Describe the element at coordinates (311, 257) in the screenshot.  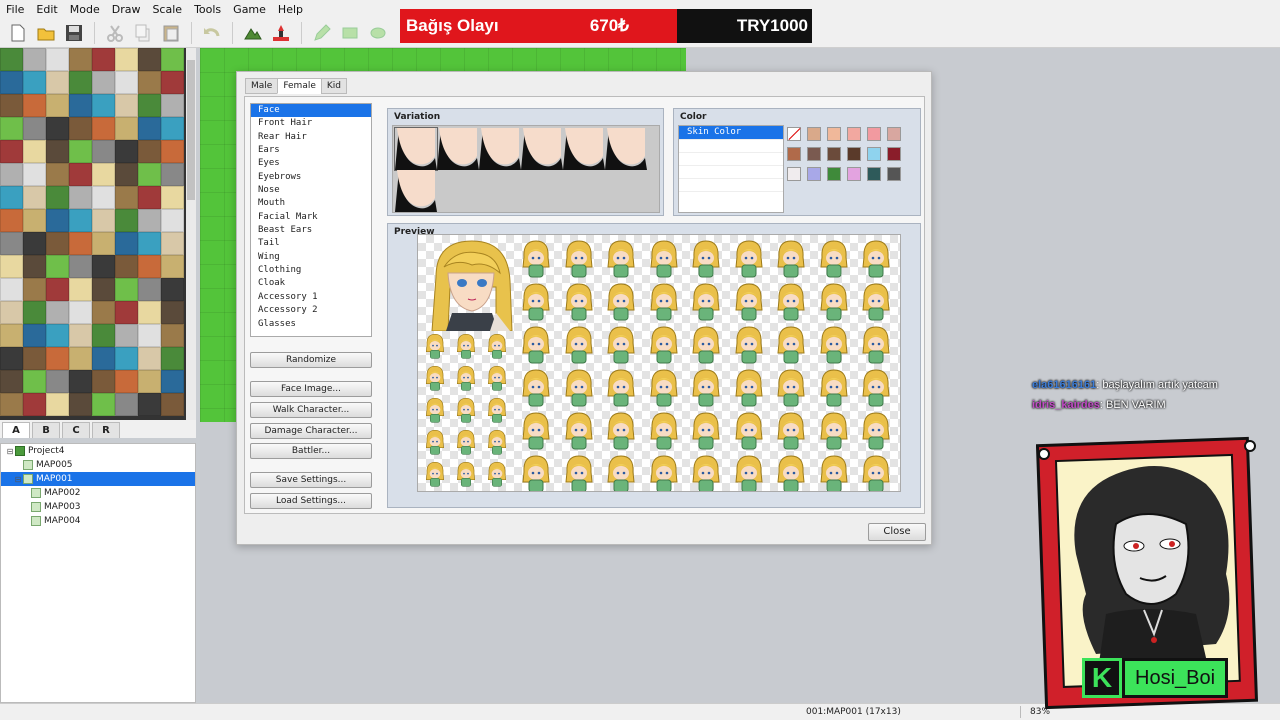
I see `part-item: Wing` at that location.